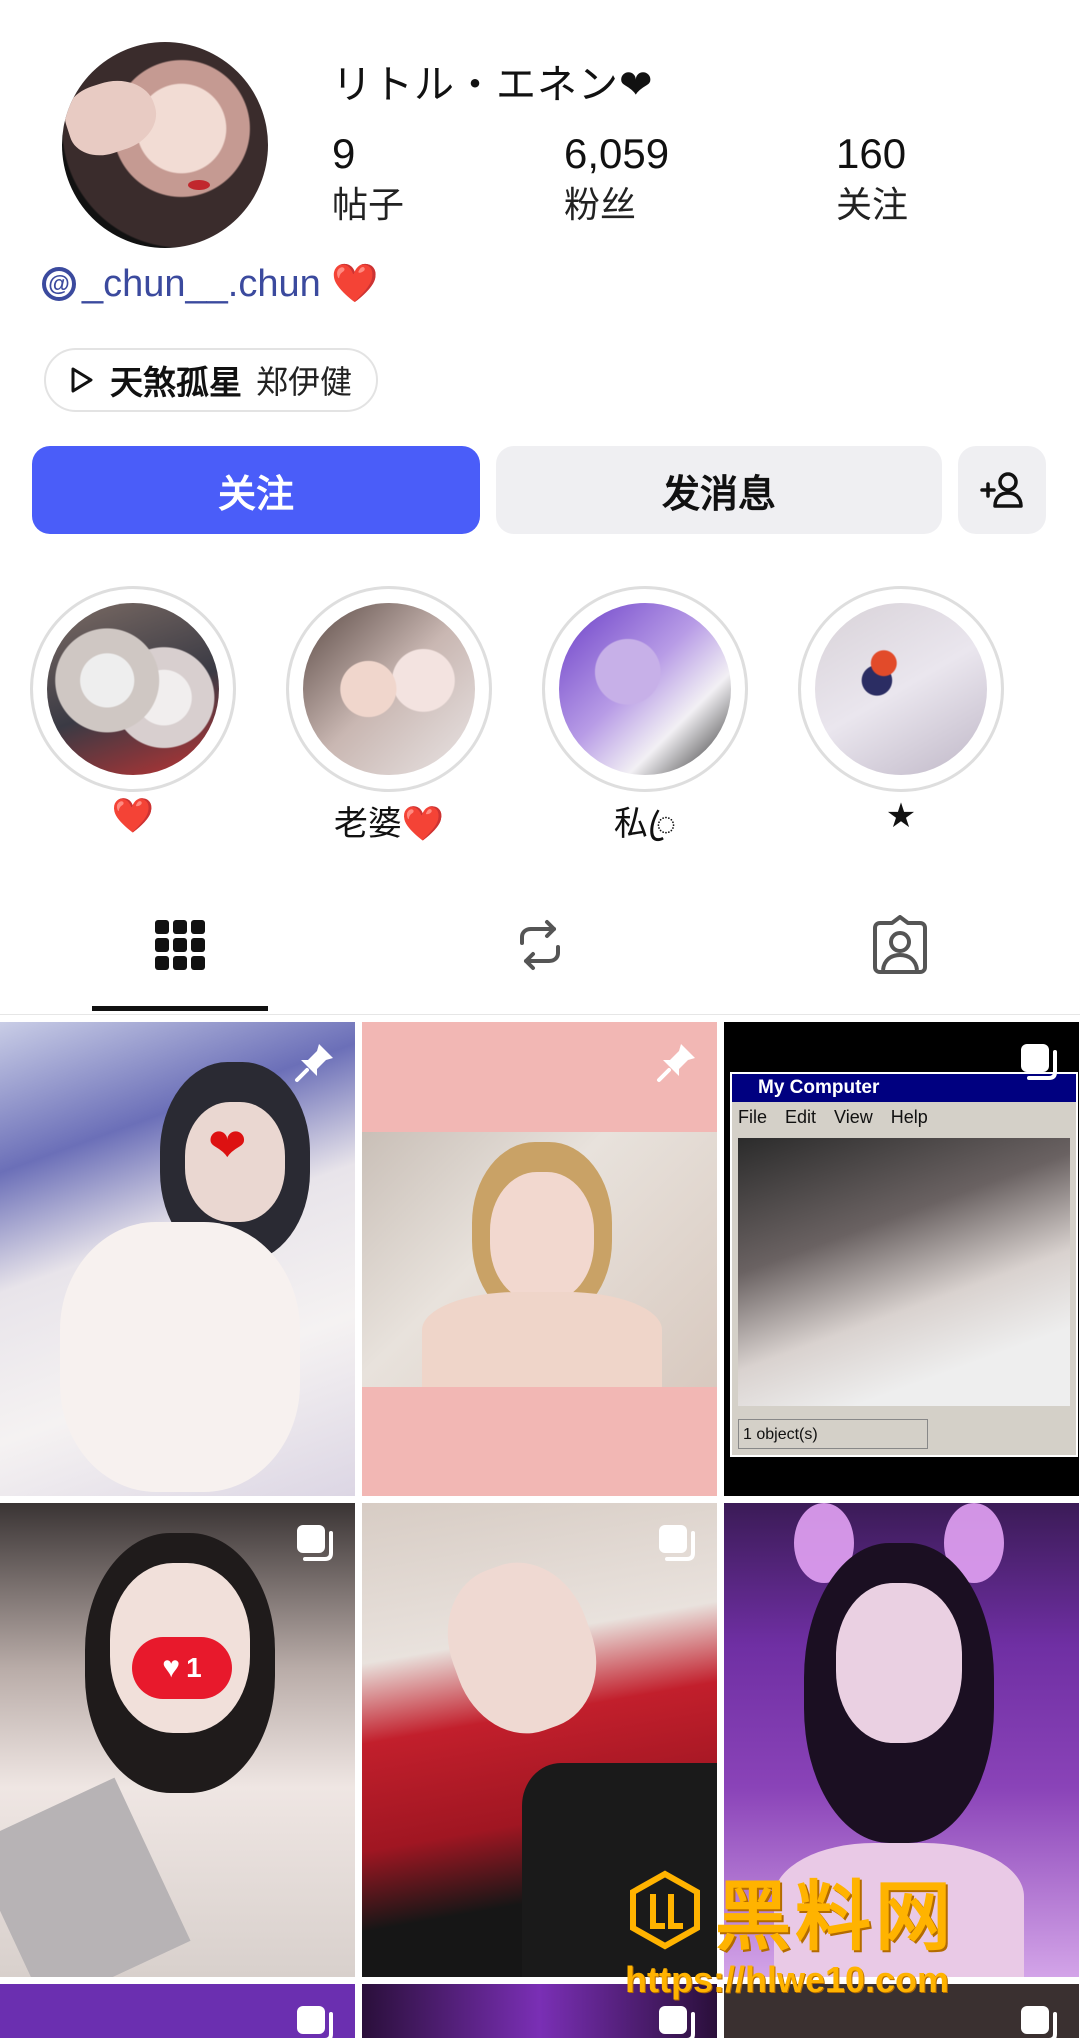  I want to click on stat-following-label: 关注, so click(872, 204).